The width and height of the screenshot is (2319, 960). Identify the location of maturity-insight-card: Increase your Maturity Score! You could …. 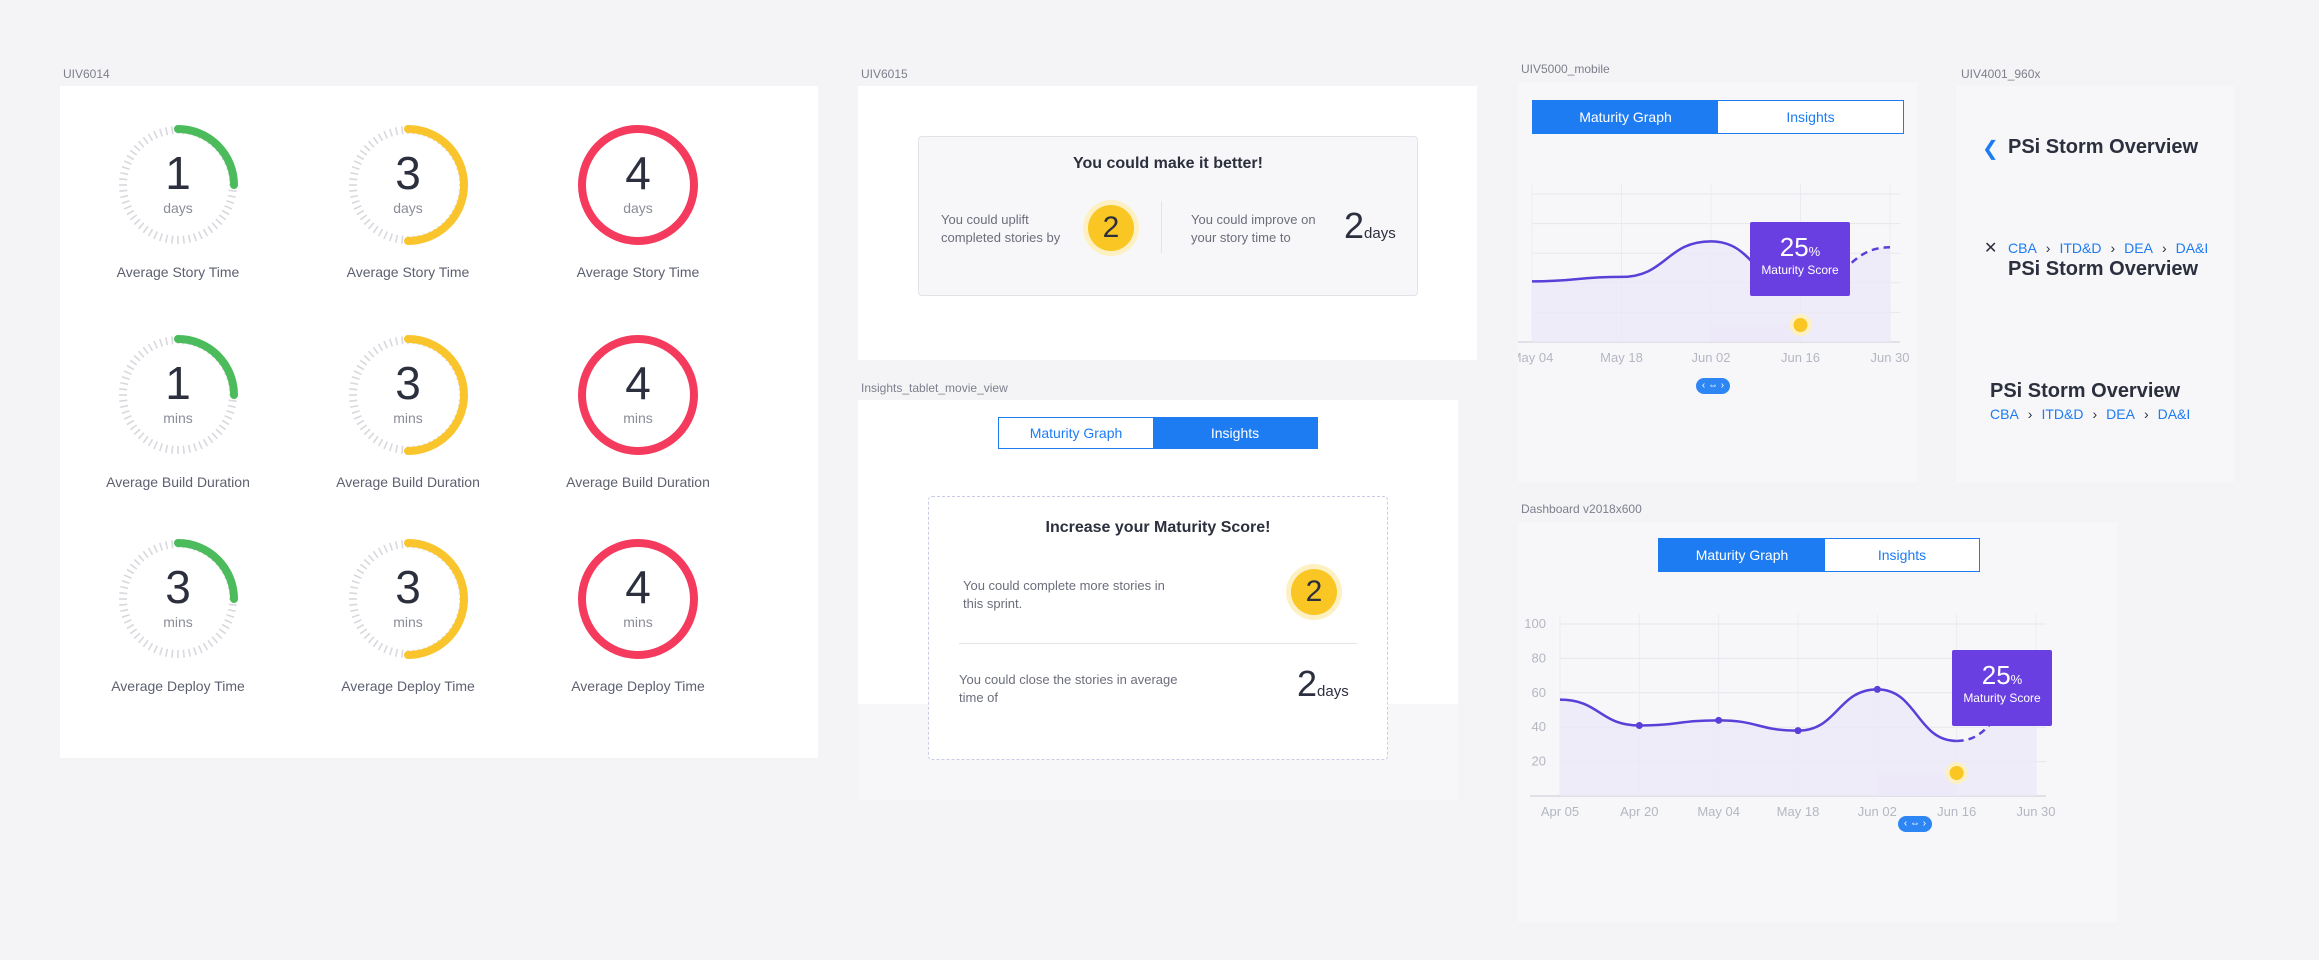
(1158, 628).